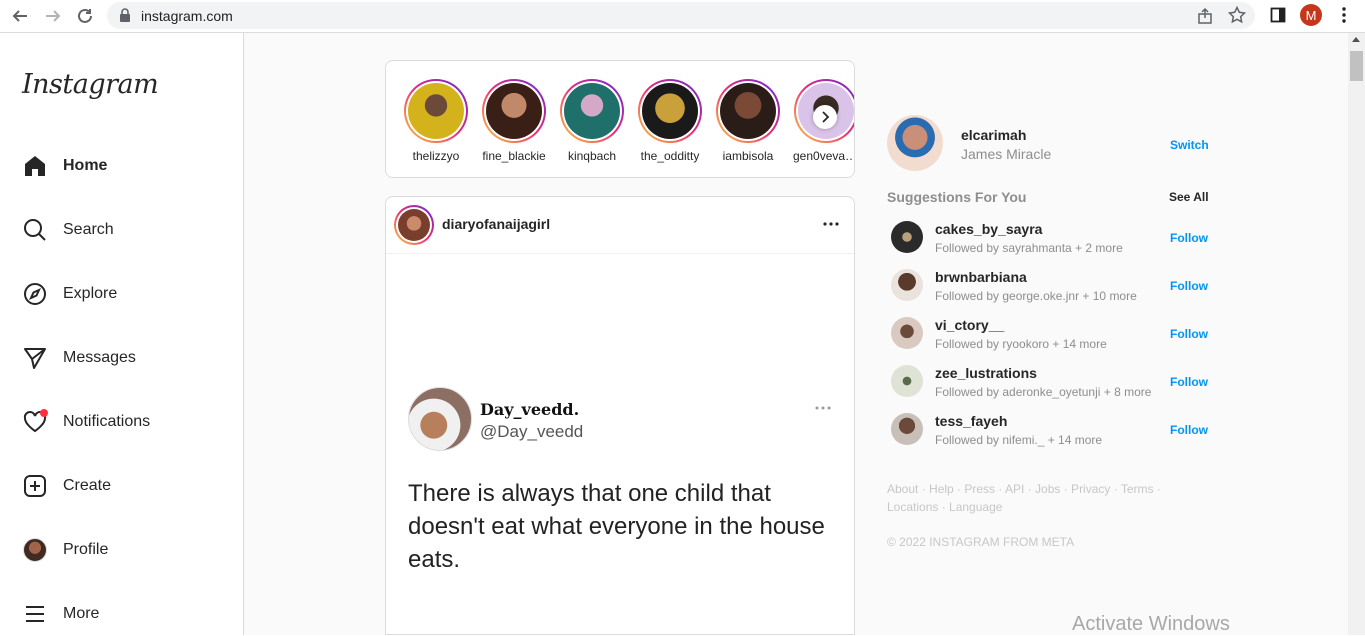 This screenshot has height=636, width=1365. What do you see at coordinates (88, 229) in the screenshot?
I see `nav-search-label: Search` at bounding box center [88, 229].